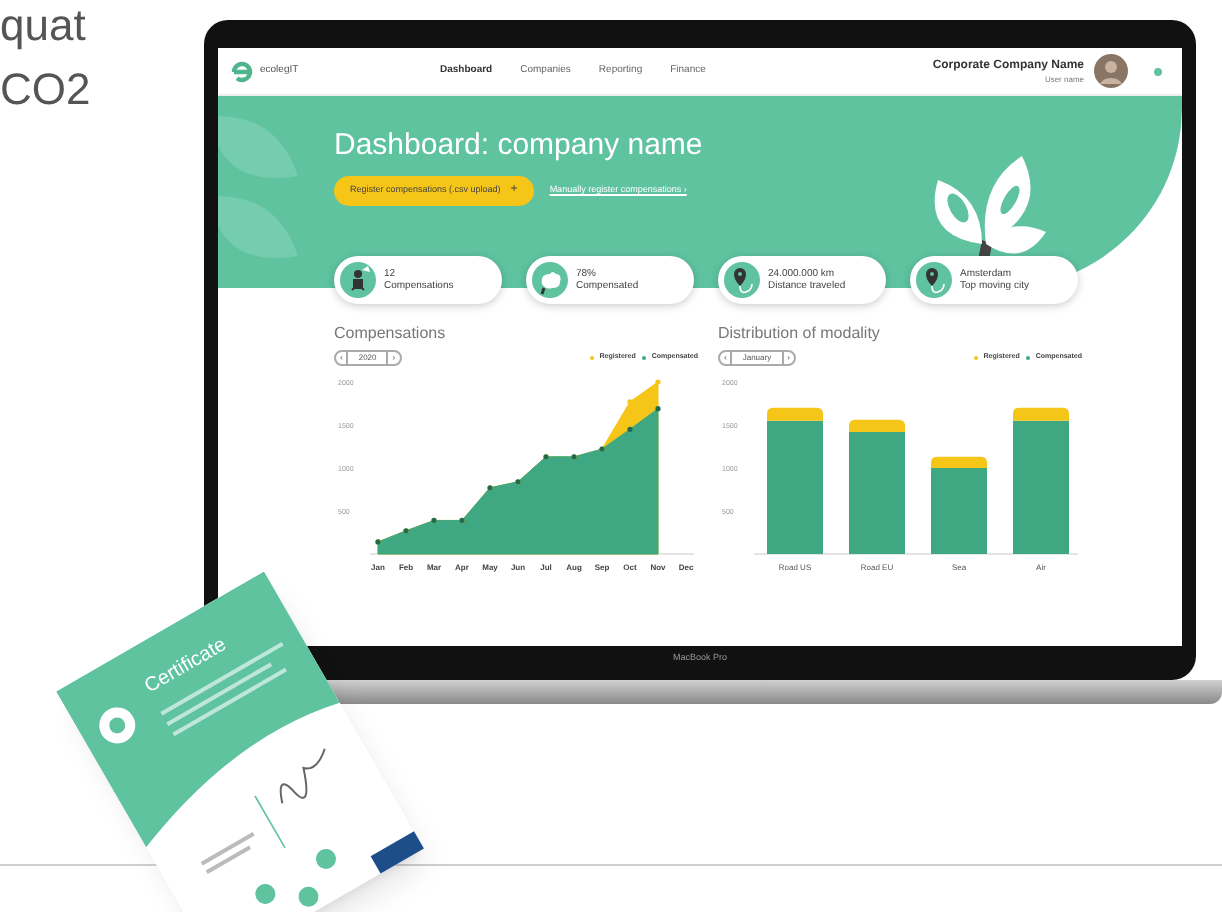 This screenshot has height=912, width=1222. Describe the element at coordinates (519, 146) in the screenshot. I see `page-title: Dashboard: company name` at that location.